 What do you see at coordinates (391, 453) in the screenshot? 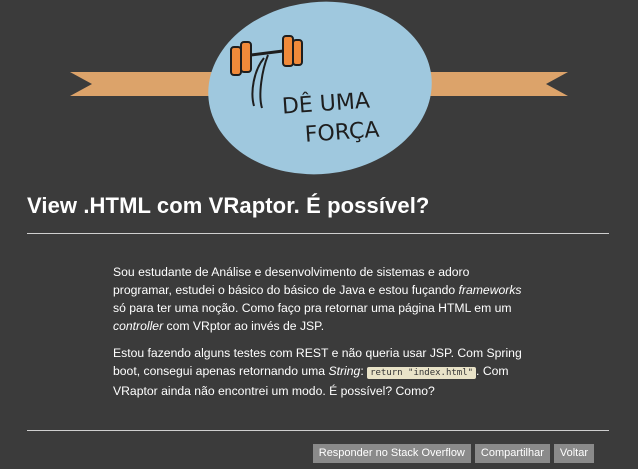
I see `answer-on-stackoverflow-button: Responder no Stack Overflow` at bounding box center [391, 453].